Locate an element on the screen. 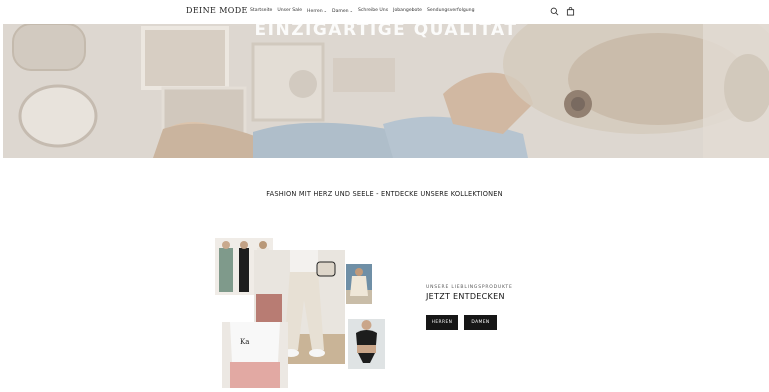  nav-item-sale: Unser Sale is located at coordinates (289, 11).